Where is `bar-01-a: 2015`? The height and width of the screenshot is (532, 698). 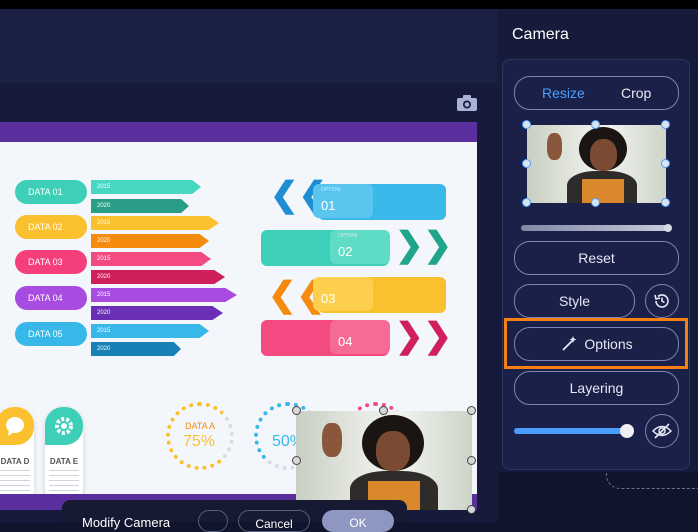 bar-01-a: 2015 is located at coordinates (146, 187).